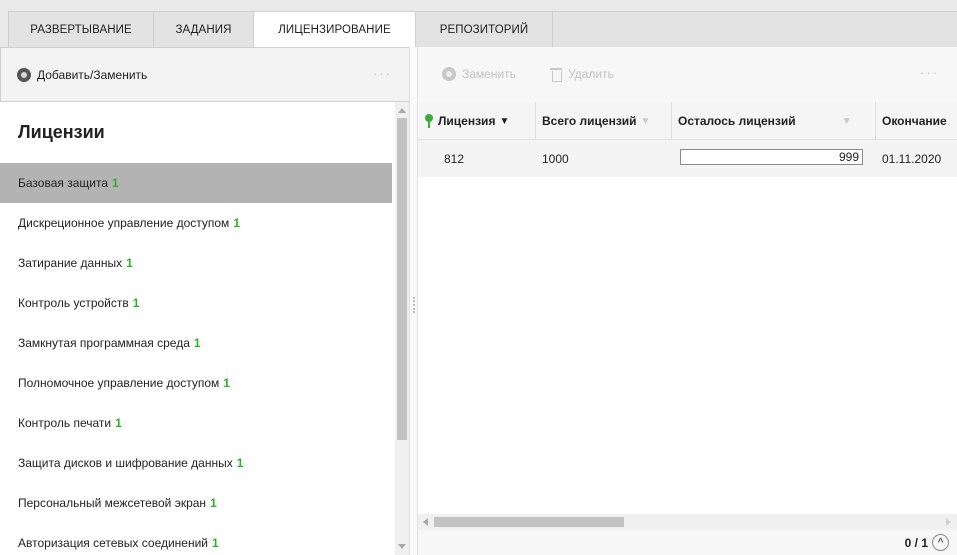 This screenshot has width=957, height=555. I want to click on list-item: Затирание данных 1, so click(196, 263).